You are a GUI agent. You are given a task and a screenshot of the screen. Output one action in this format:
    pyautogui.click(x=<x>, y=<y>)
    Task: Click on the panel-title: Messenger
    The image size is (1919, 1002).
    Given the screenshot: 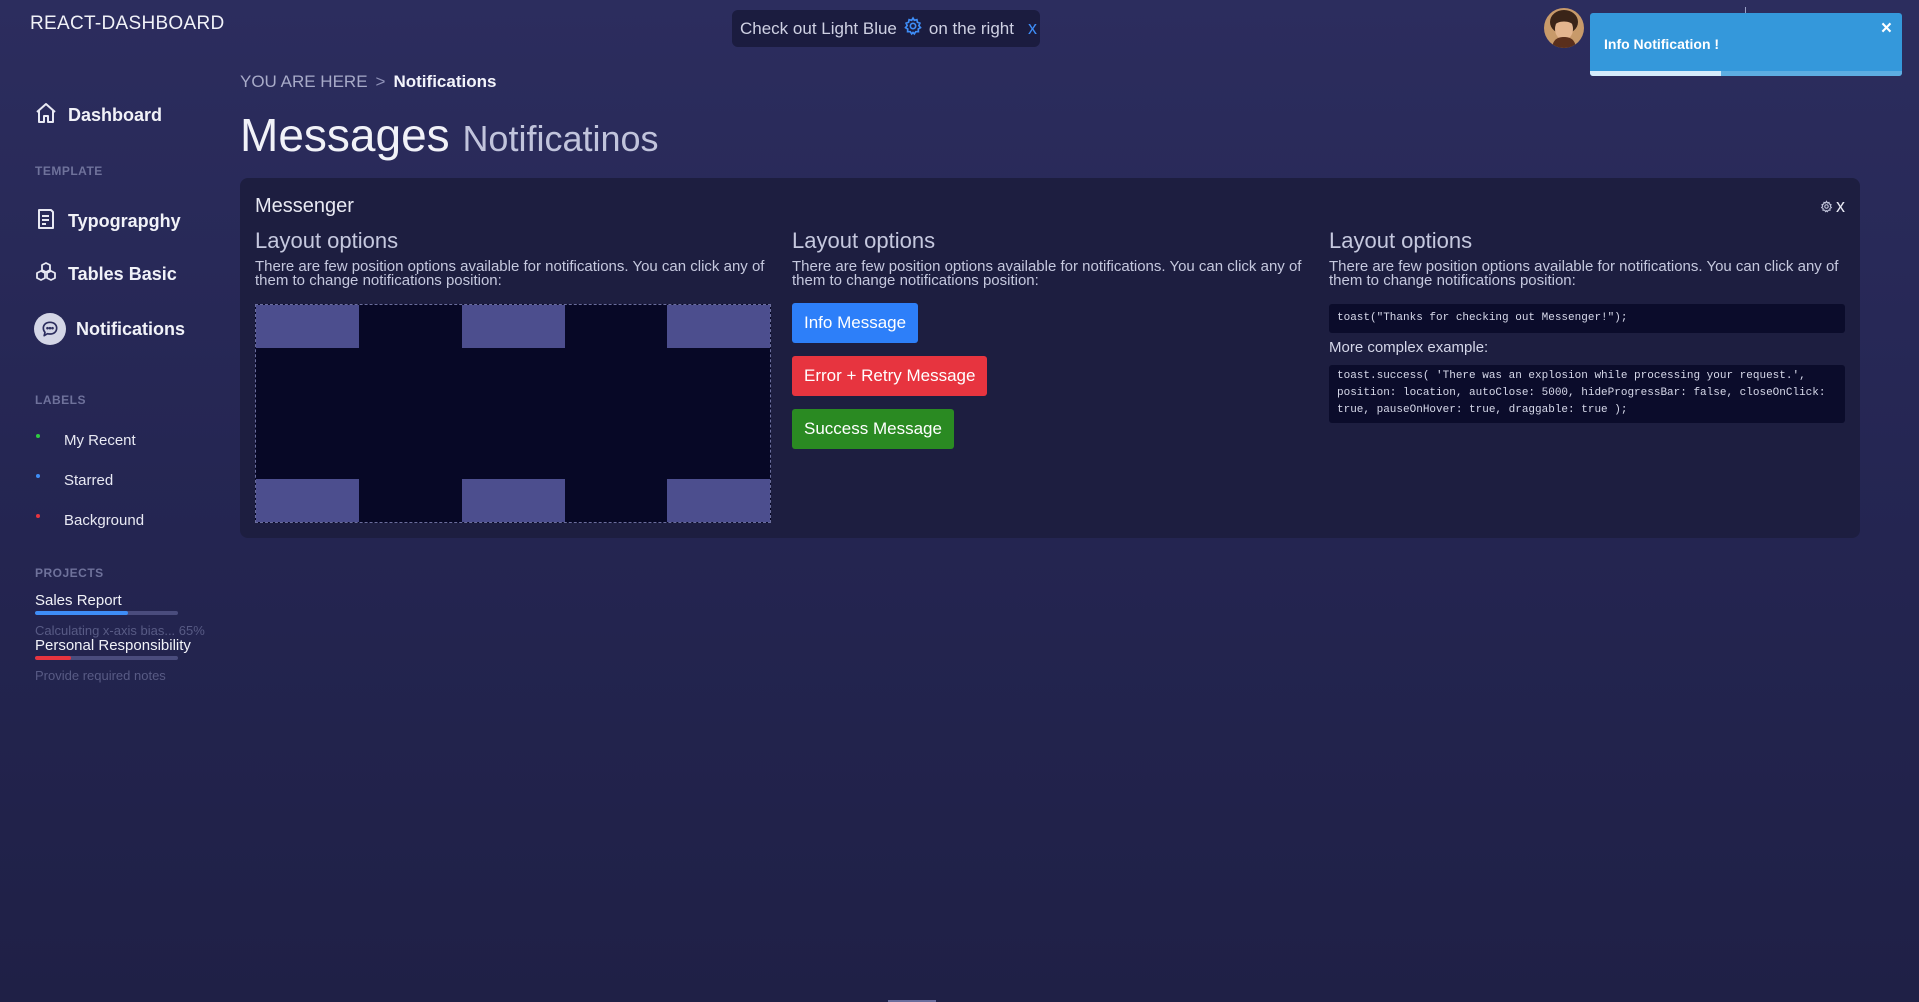 What is the action you would take?
    pyautogui.click(x=304, y=206)
    